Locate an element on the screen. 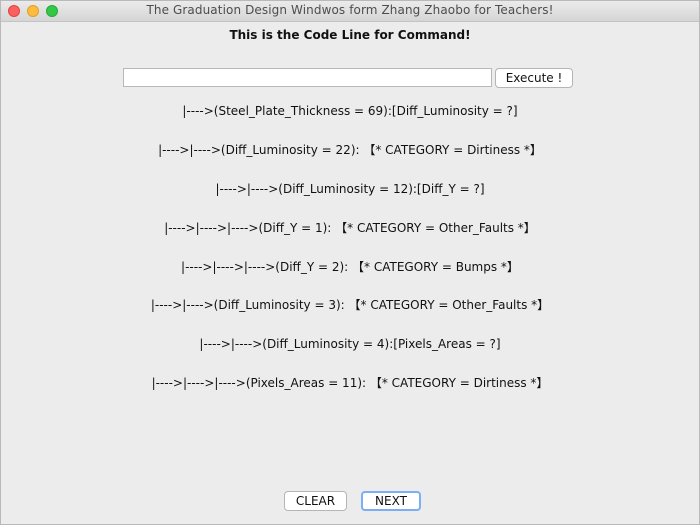  next-button: NEXT is located at coordinates (391, 501).